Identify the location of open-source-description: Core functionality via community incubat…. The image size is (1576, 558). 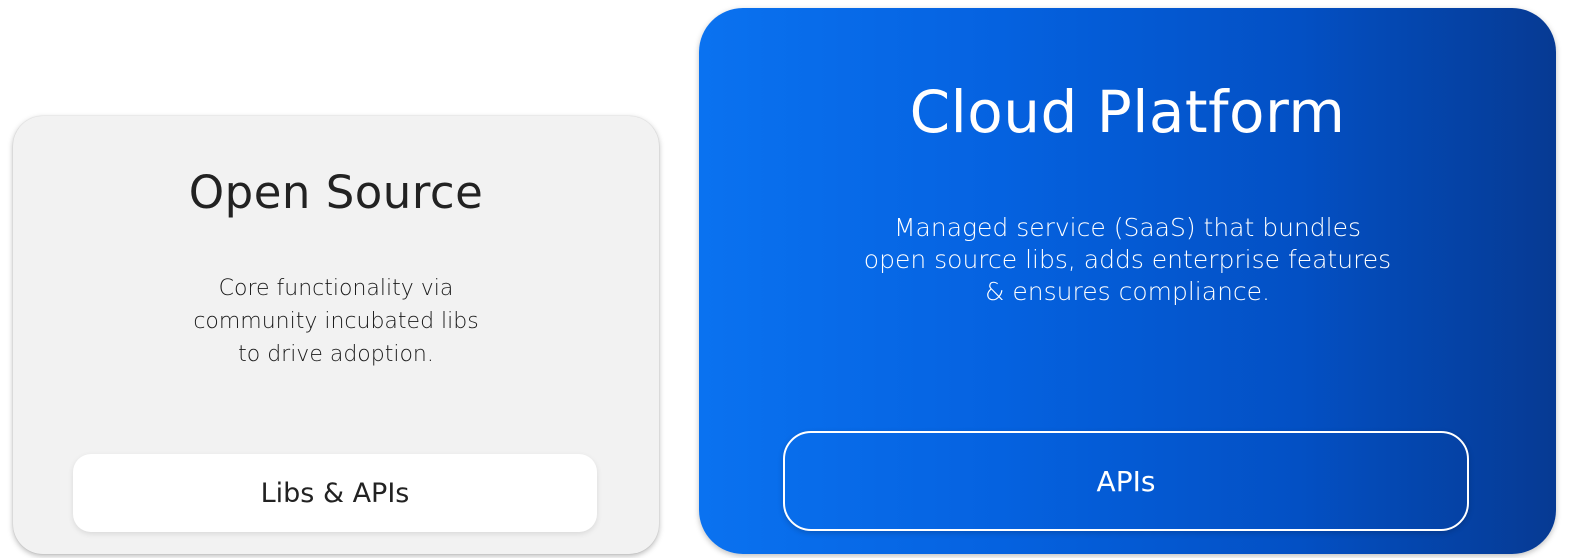
(336, 321).